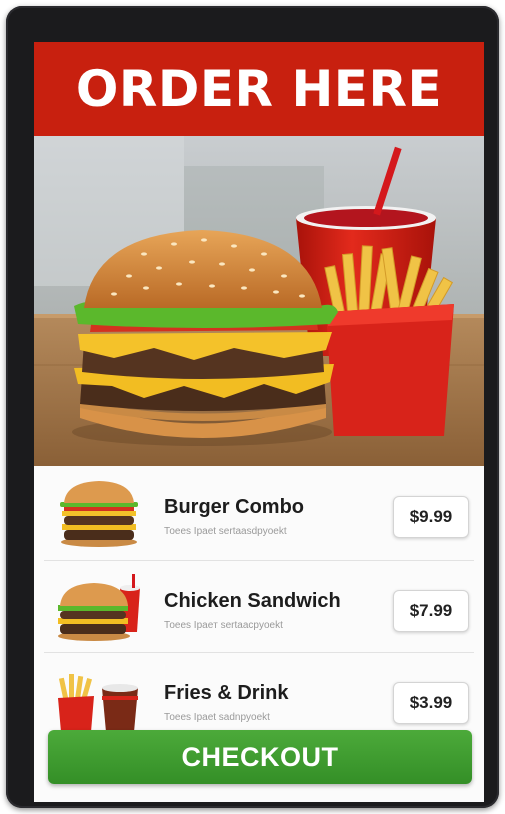 The width and height of the screenshot is (505, 814). Describe the element at coordinates (217, 717) in the screenshot. I see `item-description: Тоees Ipaet sadnpyoekt` at that location.